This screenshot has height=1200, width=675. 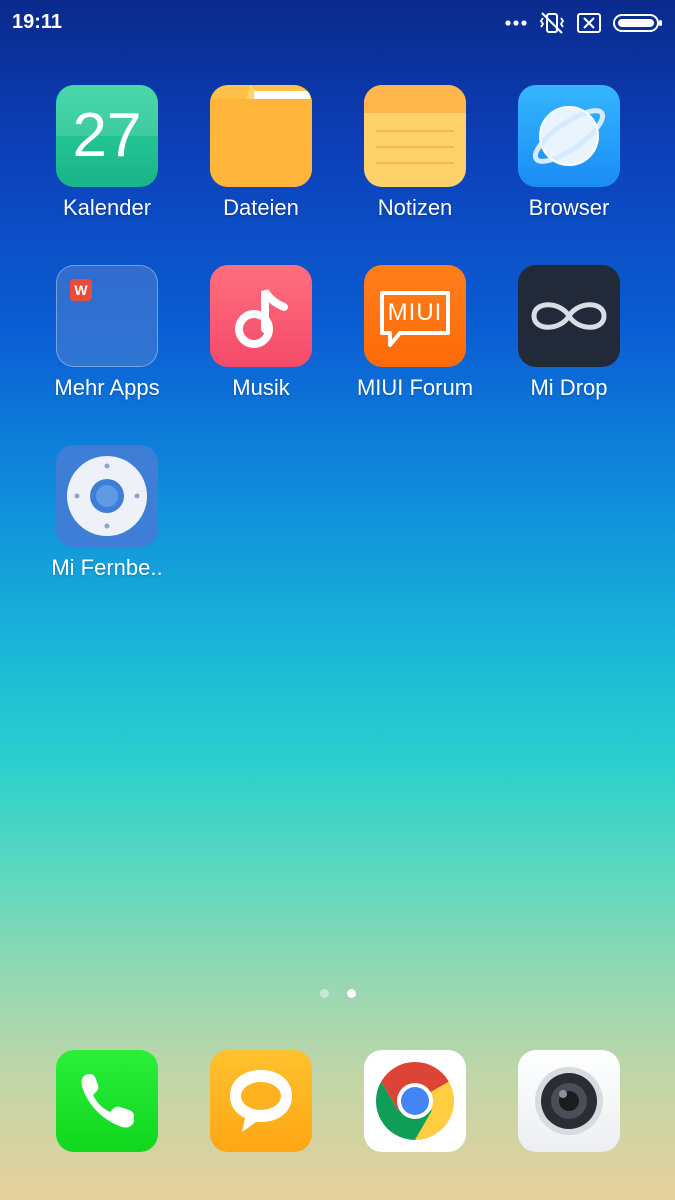 What do you see at coordinates (107, 207) in the screenshot?
I see `app-label: Kalender` at bounding box center [107, 207].